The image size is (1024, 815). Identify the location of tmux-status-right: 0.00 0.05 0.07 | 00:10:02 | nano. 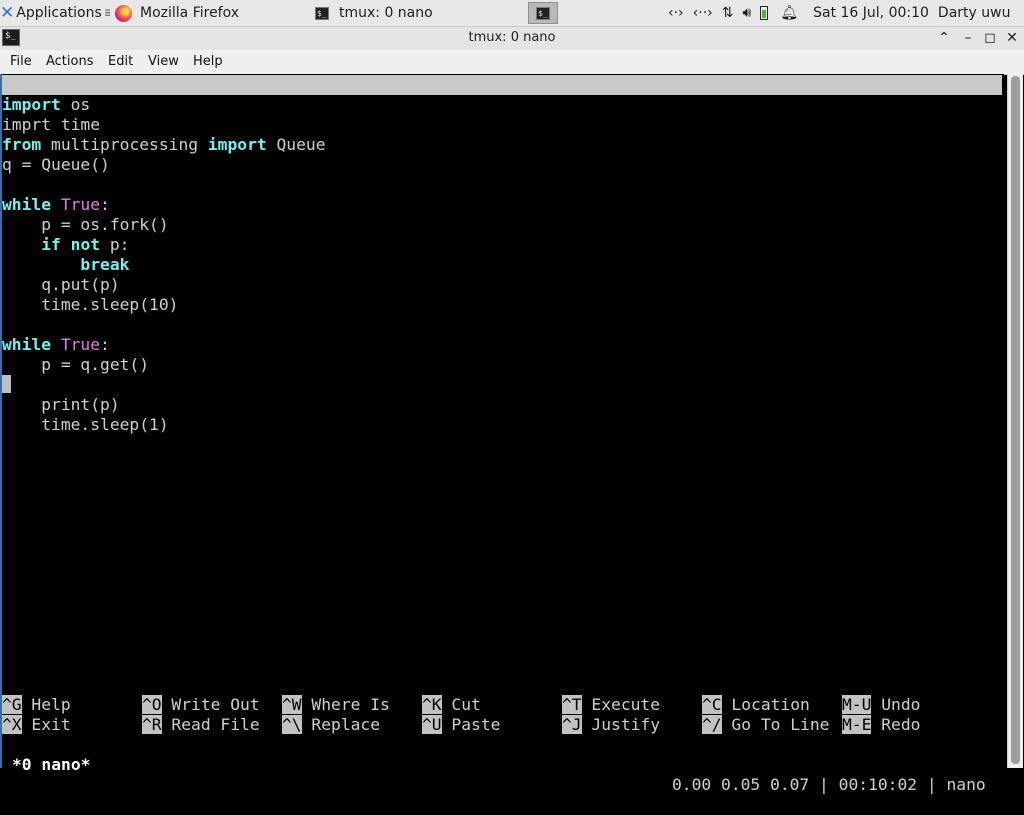
(829, 784).